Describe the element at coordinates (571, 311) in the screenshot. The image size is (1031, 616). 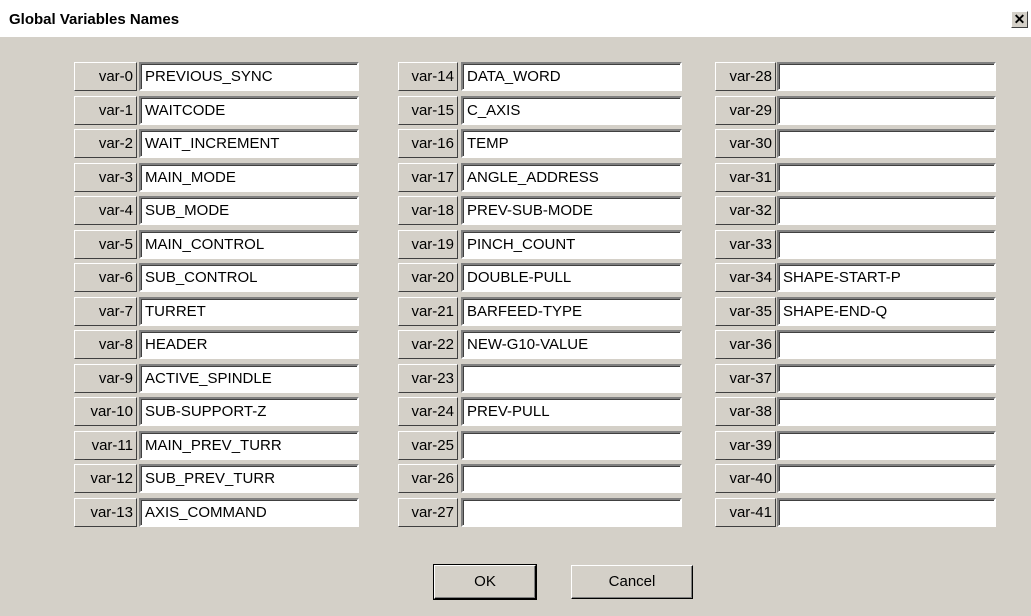
I see `variable-name-field: BARFEED-TYPE` at that location.